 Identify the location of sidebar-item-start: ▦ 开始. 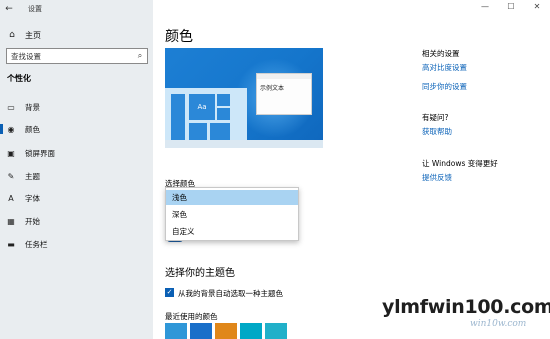
(76, 221).